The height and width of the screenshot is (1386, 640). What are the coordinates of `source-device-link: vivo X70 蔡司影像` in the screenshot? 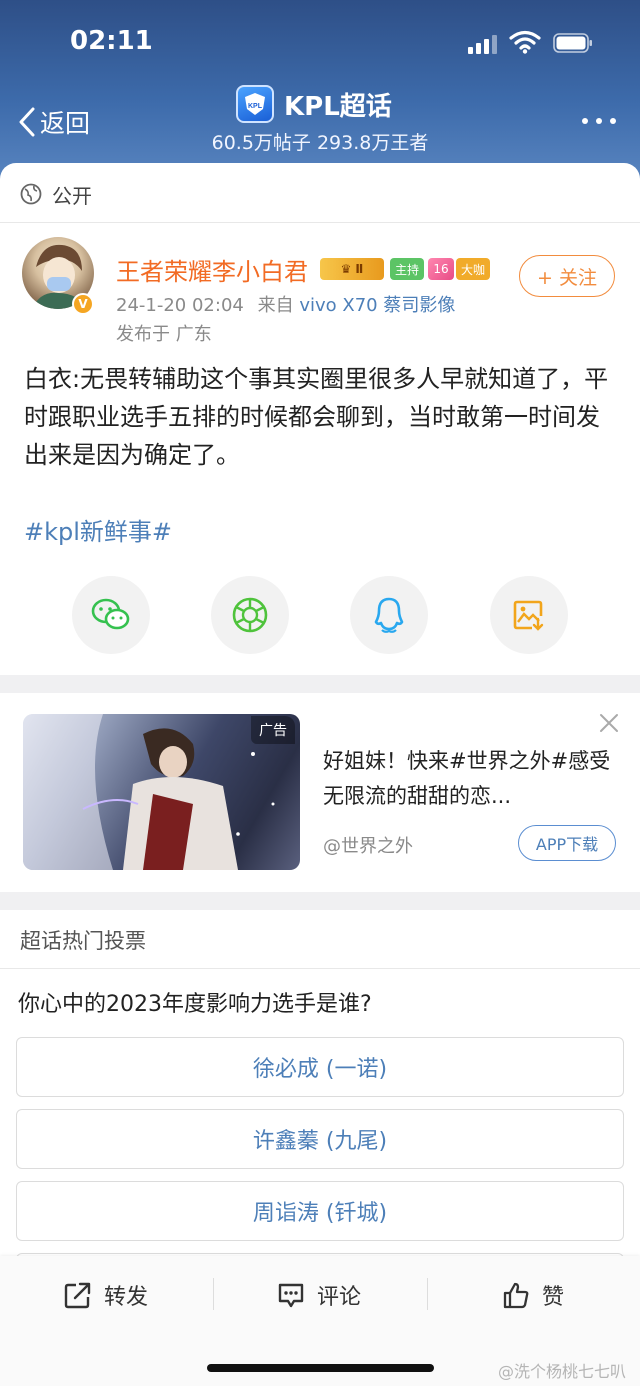 It's located at (377, 305).